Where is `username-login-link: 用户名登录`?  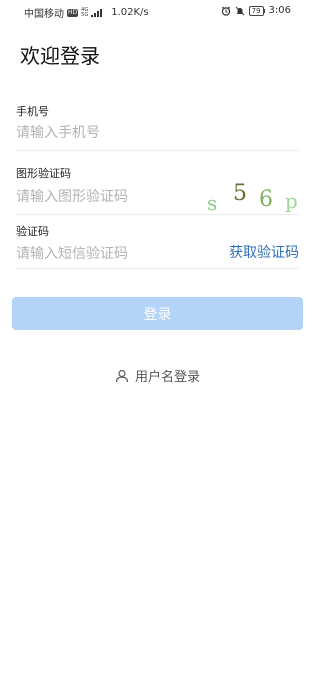
username-login-link: 用户名登录 is located at coordinates (157, 375).